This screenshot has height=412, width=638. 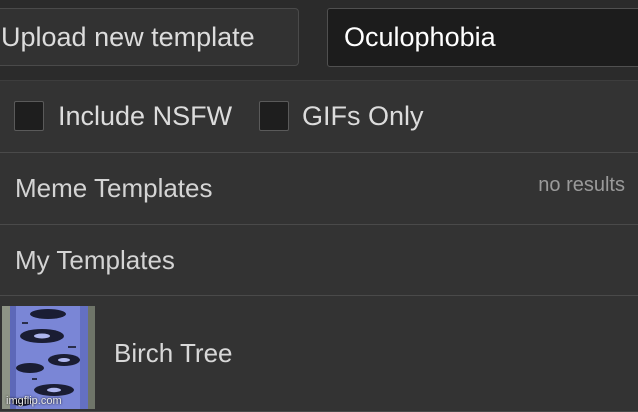 I want to click on template-thumbnail: imgflip.com, so click(x=48, y=357).